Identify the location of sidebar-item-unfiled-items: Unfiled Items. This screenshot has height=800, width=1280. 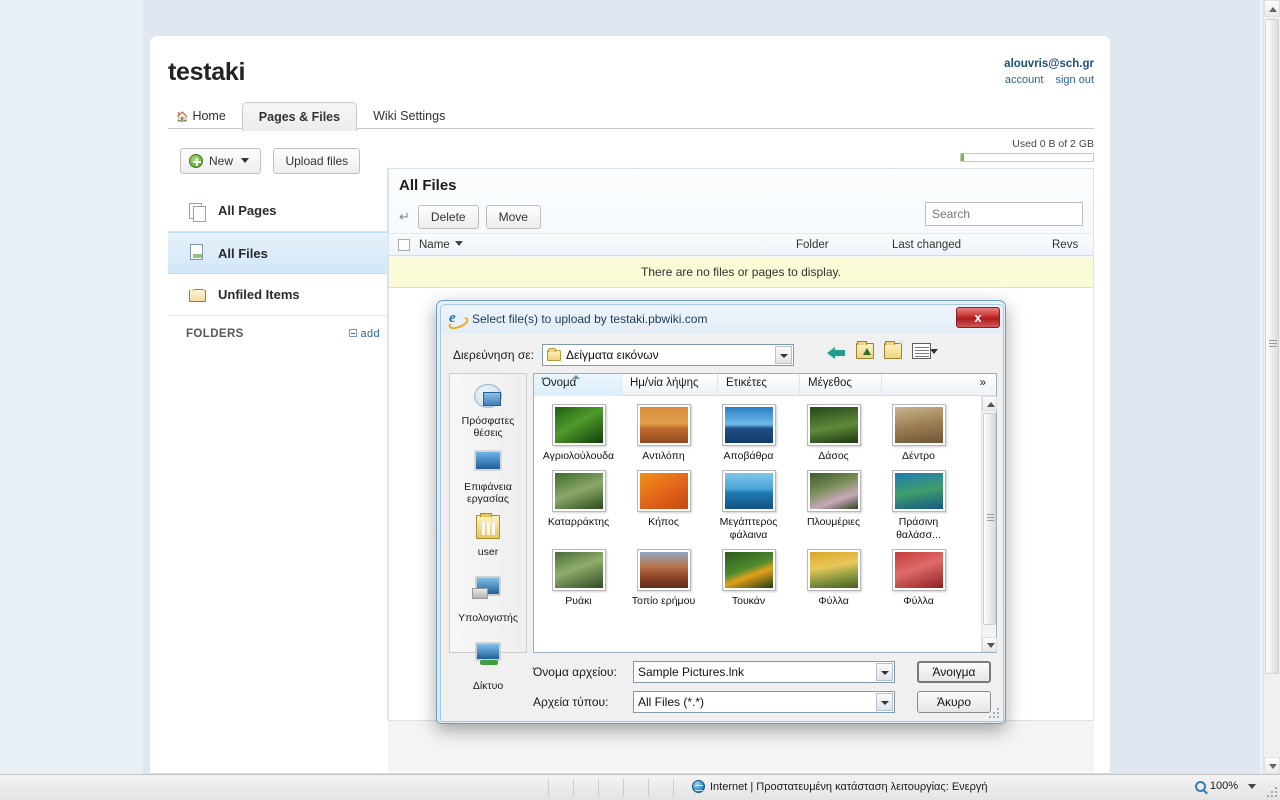
(278, 295).